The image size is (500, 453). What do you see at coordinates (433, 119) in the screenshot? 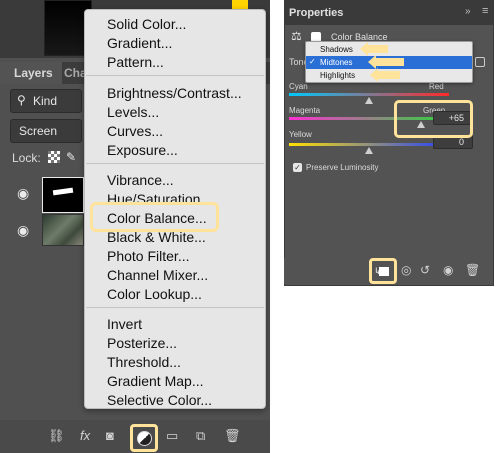
I see `green-value-highlight` at bounding box center [433, 119].